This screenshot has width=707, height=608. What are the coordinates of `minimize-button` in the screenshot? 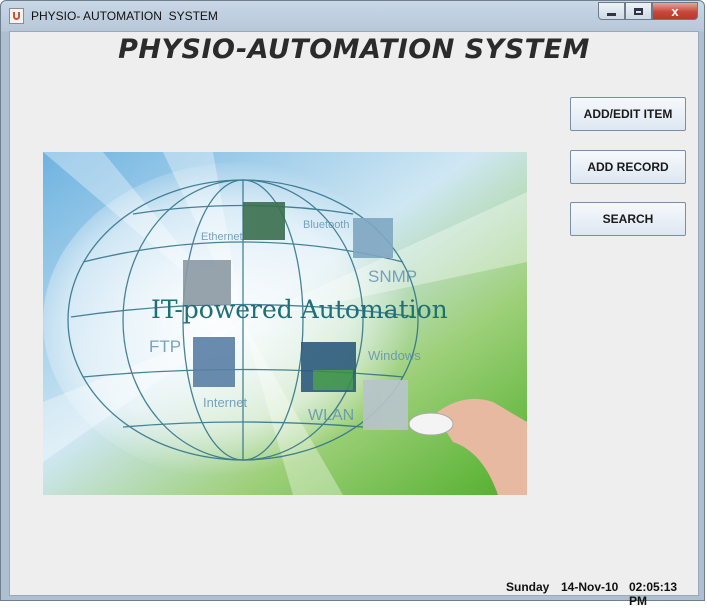 It's located at (611, 11).